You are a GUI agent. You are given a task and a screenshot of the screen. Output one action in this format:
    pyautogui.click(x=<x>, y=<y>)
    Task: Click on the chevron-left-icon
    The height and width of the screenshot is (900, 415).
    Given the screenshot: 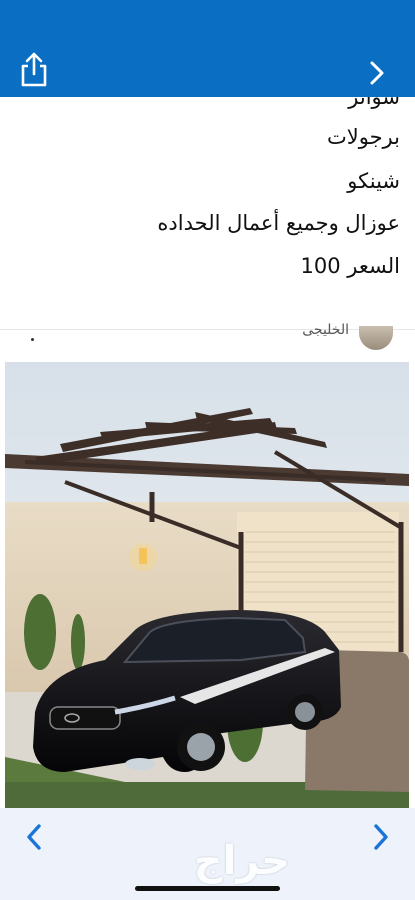 What is the action you would take?
    pyautogui.click(x=34, y=837)
    